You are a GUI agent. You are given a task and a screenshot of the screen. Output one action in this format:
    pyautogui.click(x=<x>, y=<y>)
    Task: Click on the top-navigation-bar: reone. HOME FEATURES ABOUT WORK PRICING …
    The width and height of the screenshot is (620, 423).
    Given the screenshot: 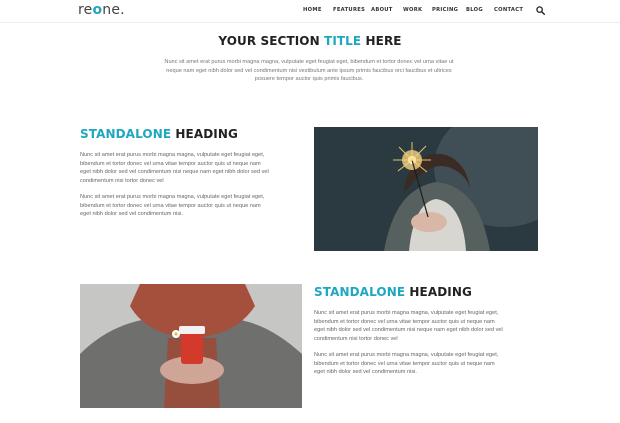 What is the action you would take?
    pyautogui.click(x=310, y=11)
    